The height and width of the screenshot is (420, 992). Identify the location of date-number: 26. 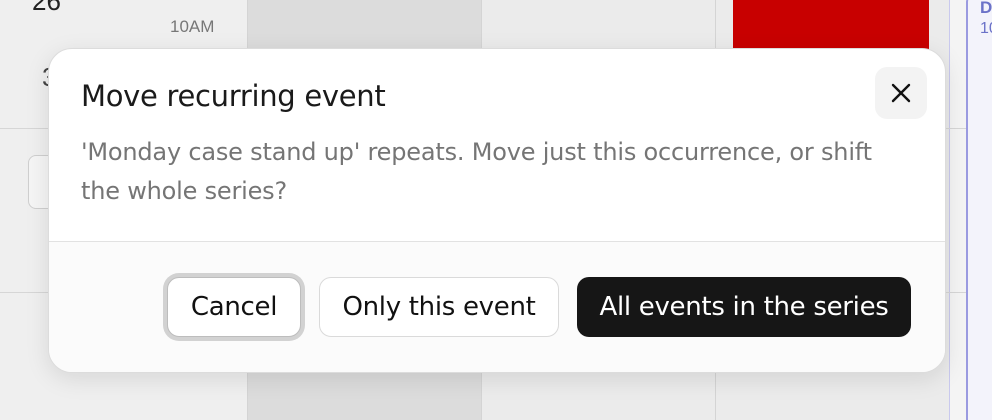
(46, 8).